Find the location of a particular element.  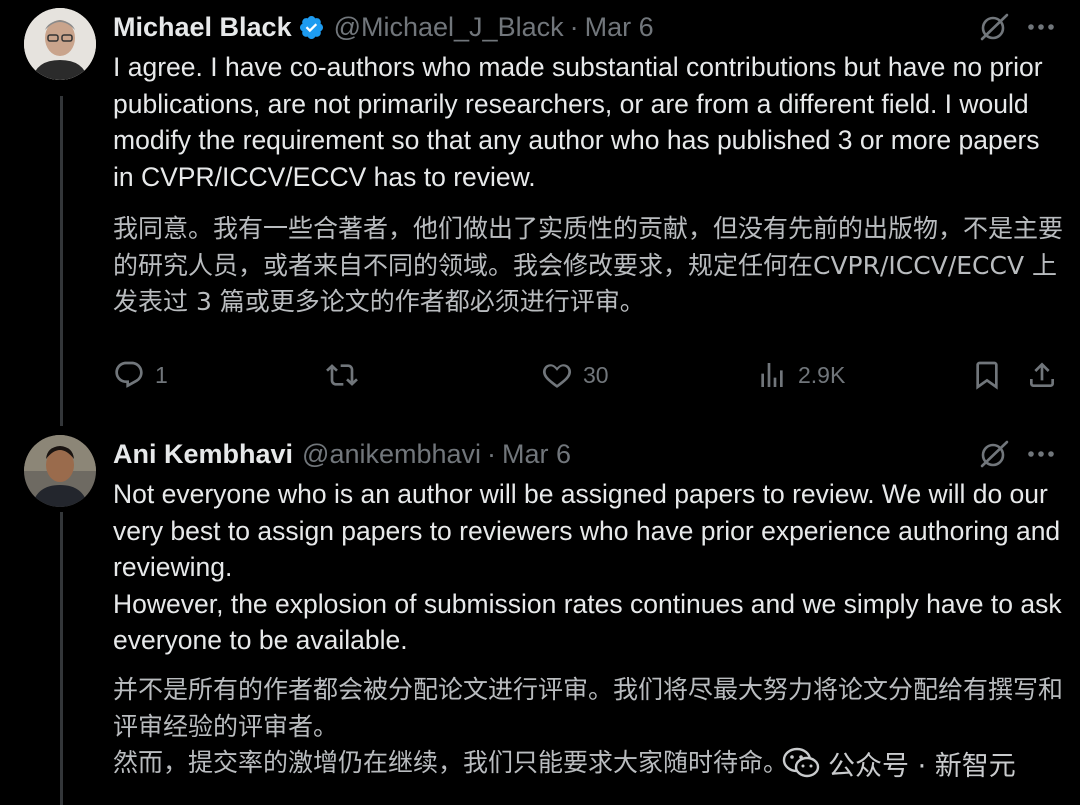

author-handle: @anikembhavi is located at coordinates (391, 454).